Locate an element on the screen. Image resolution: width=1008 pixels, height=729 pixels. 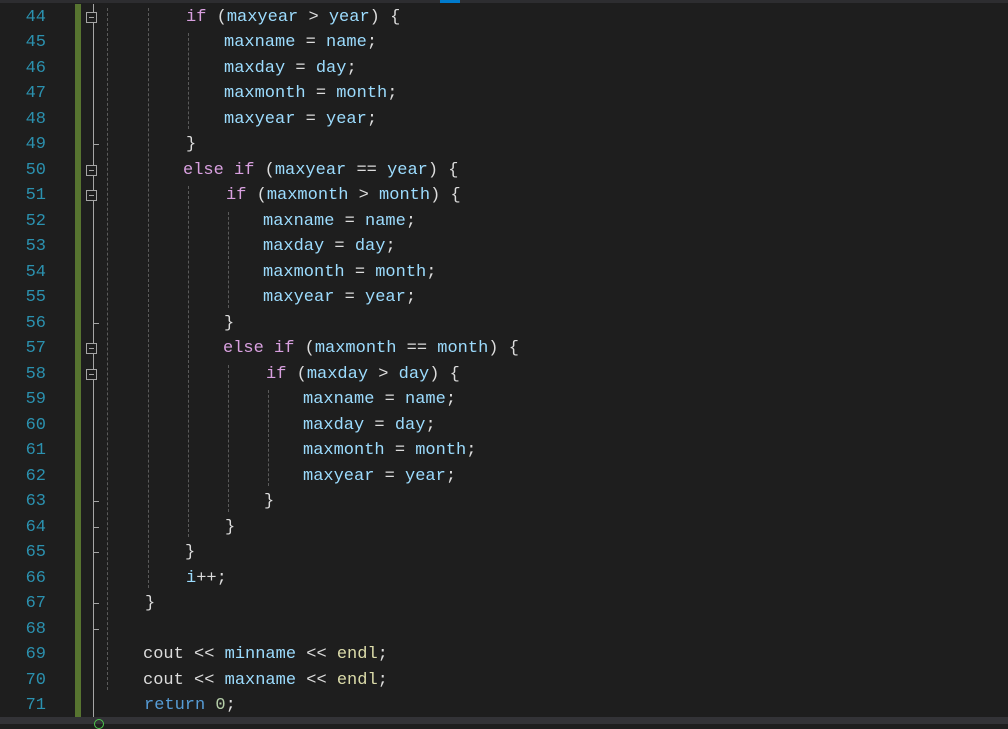
line-number: 56 is located at coordinates (35, 323).